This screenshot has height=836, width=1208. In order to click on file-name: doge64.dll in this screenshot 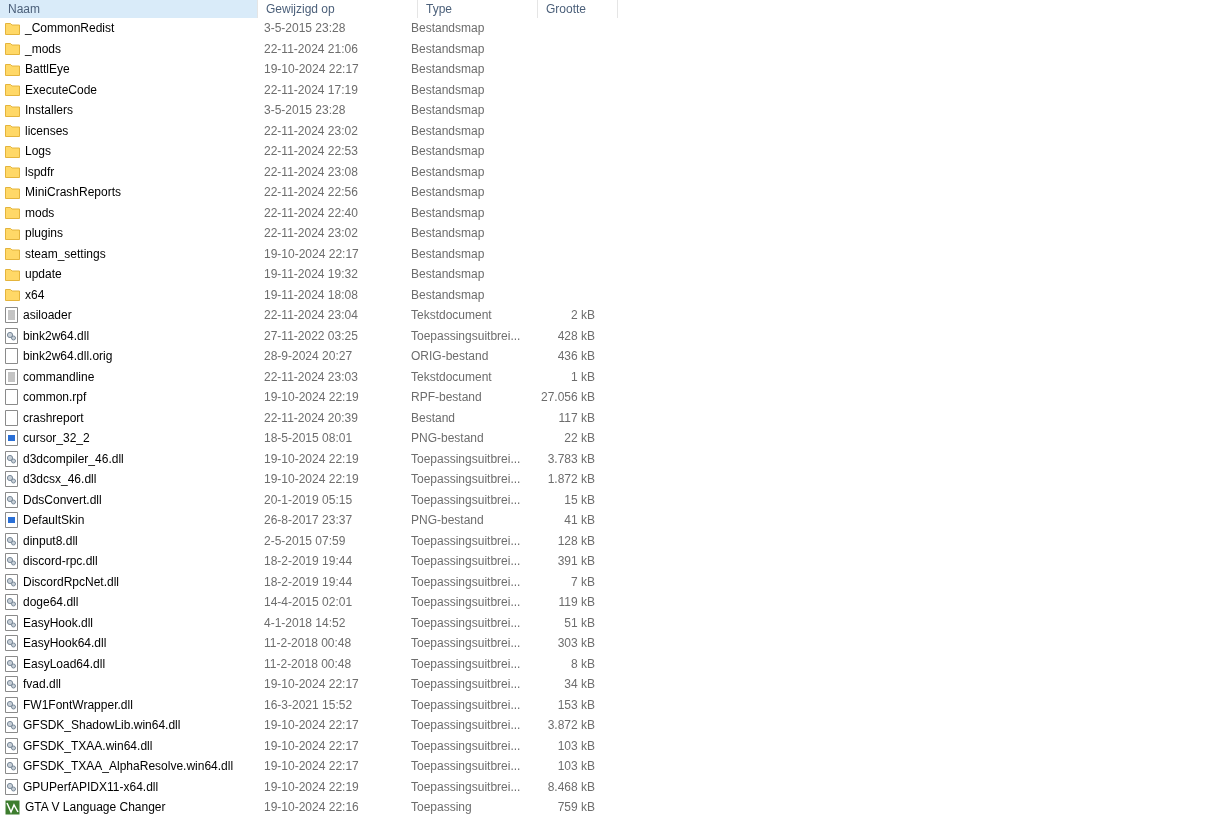, I will do `click(51, 602)`.